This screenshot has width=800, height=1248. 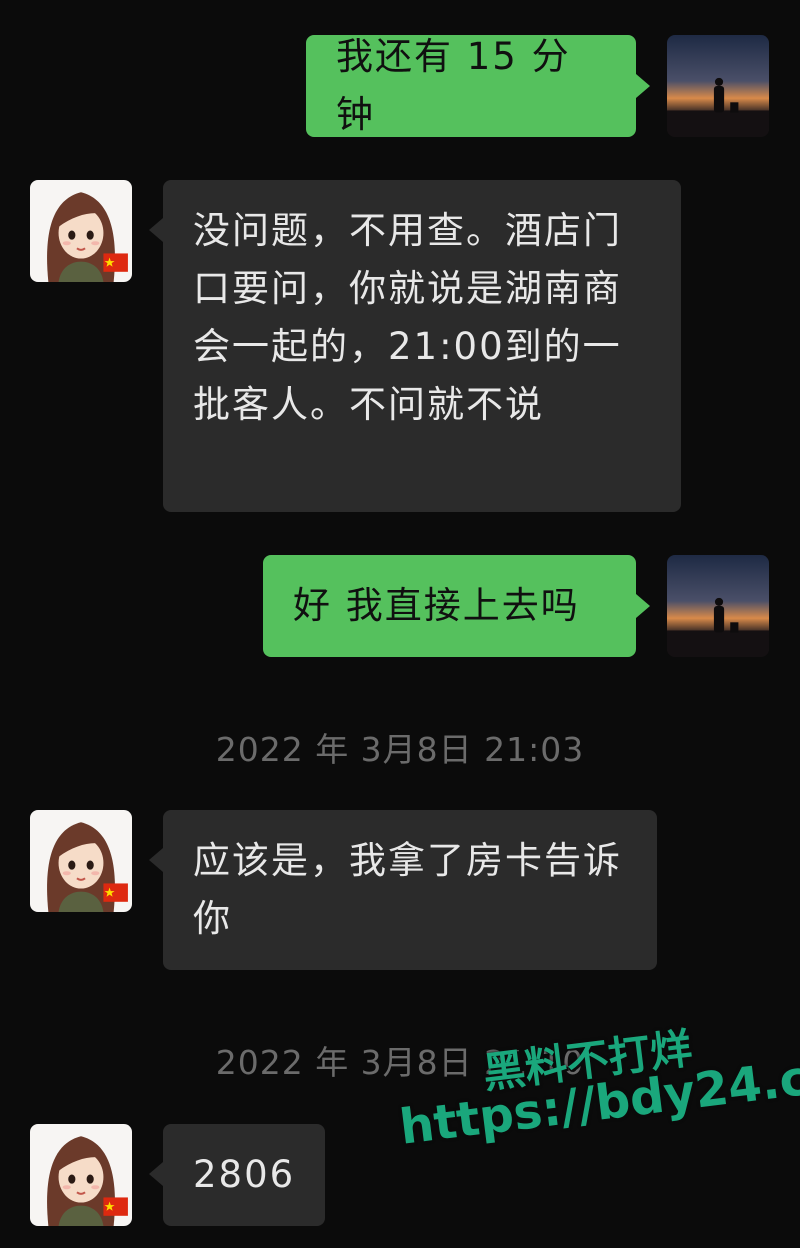 What do you see at coordinates (400, 749) in the screenshot?
I see `timestamp: 2022 年 3月8日 21:03` at bounding box center [400, 749].